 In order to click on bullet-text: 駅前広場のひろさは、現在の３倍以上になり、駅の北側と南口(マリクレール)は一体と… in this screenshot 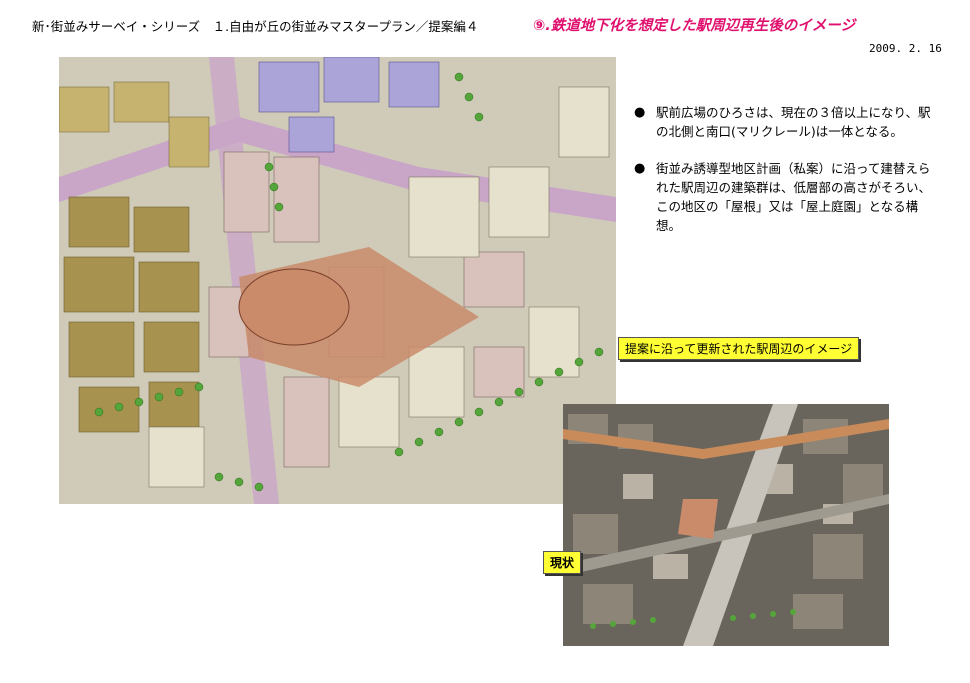, I will do `click(793, 122)`.